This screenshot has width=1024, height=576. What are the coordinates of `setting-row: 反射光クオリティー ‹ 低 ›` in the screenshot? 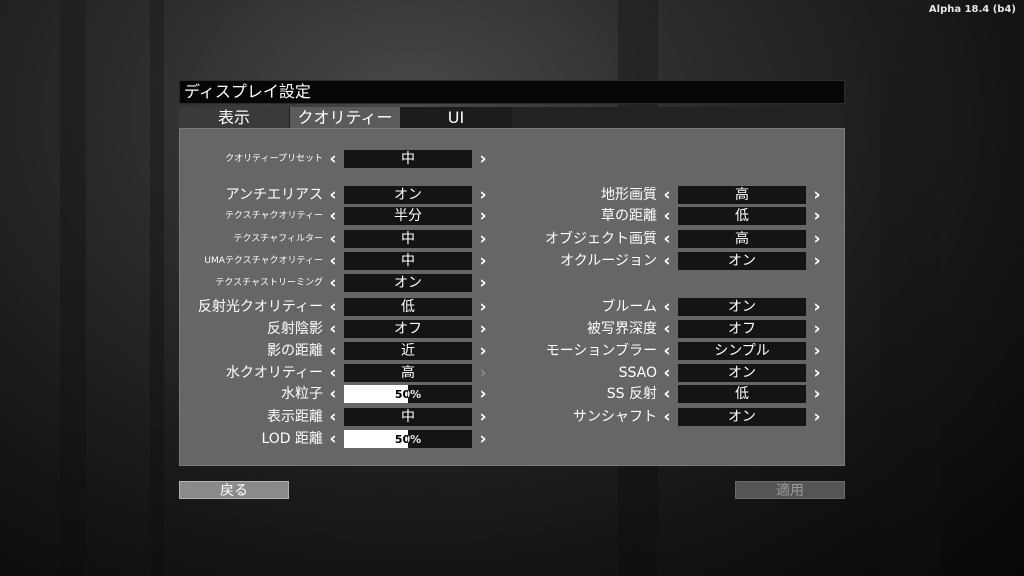 It's located at (343, 307).